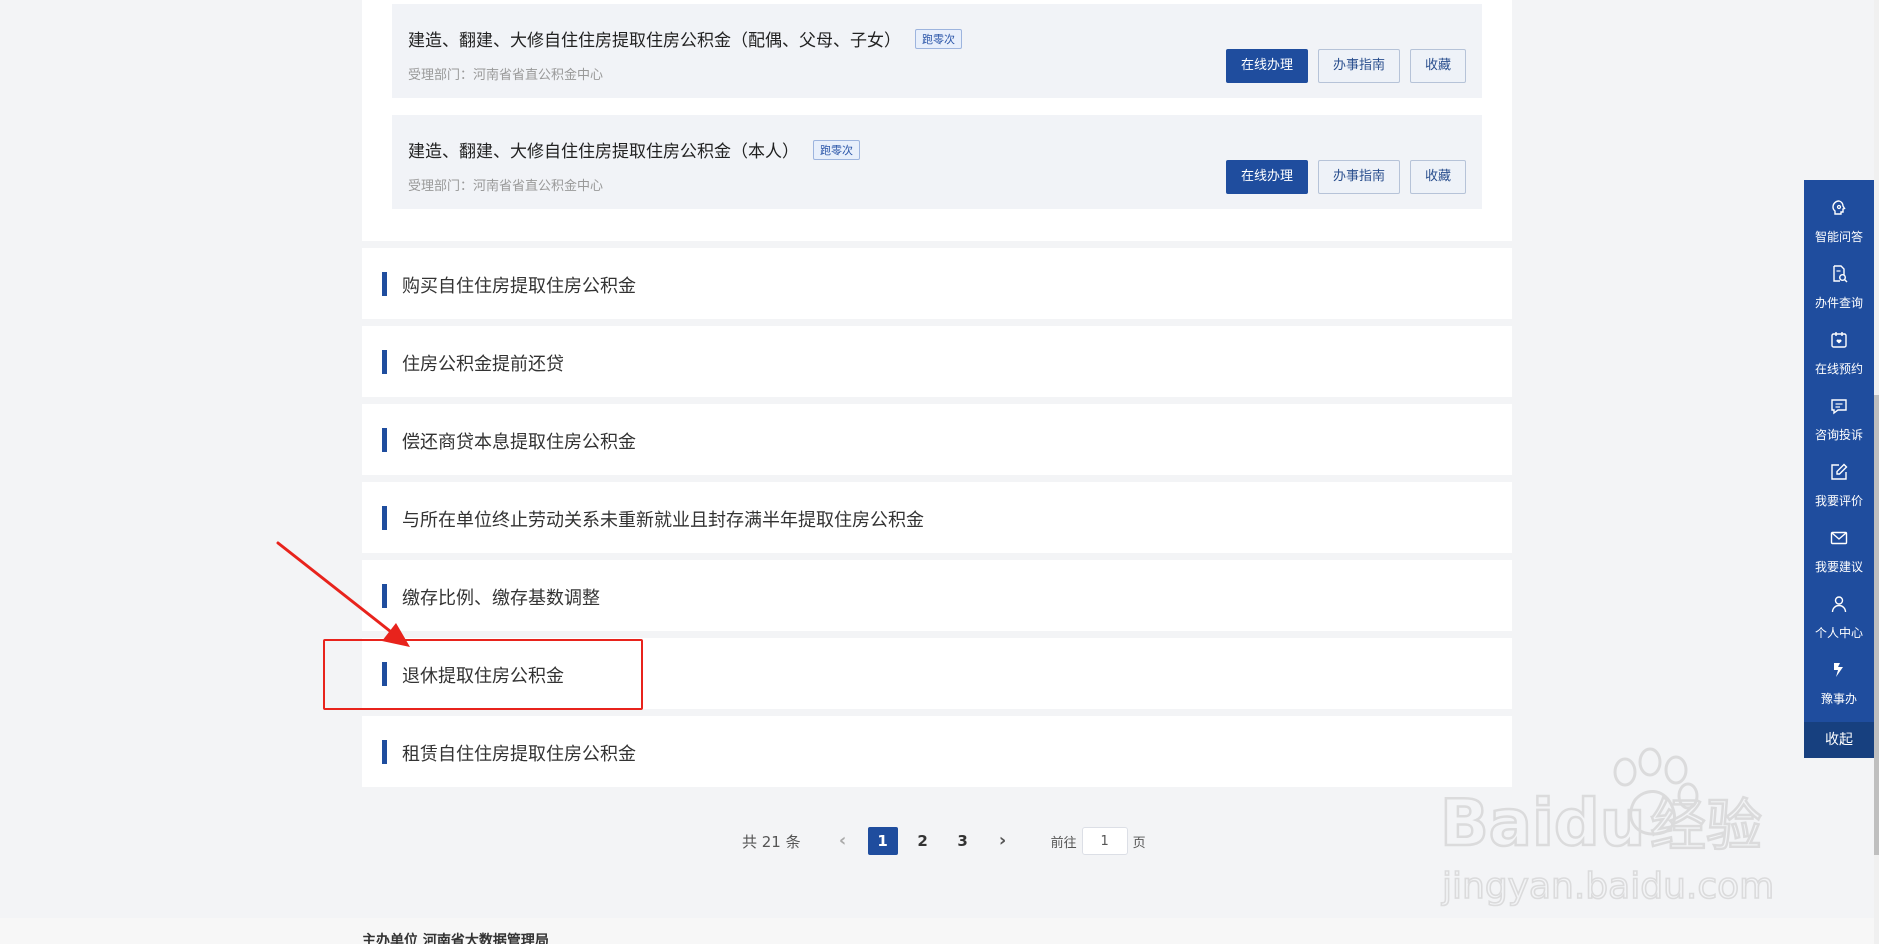 Image resolution: width=1879 pixels, height=944 pixels. What do you see at coordinates (1063, 843) in the screenshot?
I see `pagination-goto-label: 前往` at bounding box center [1063, 843].